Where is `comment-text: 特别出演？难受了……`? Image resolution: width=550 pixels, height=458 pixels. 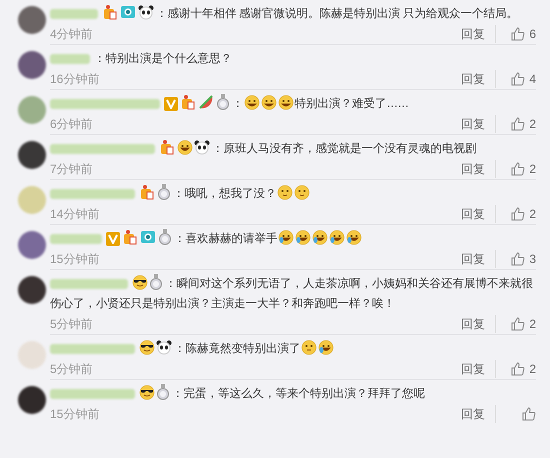 comment-text: 特别出演？难受了…… is located at coordinates (351, 104).